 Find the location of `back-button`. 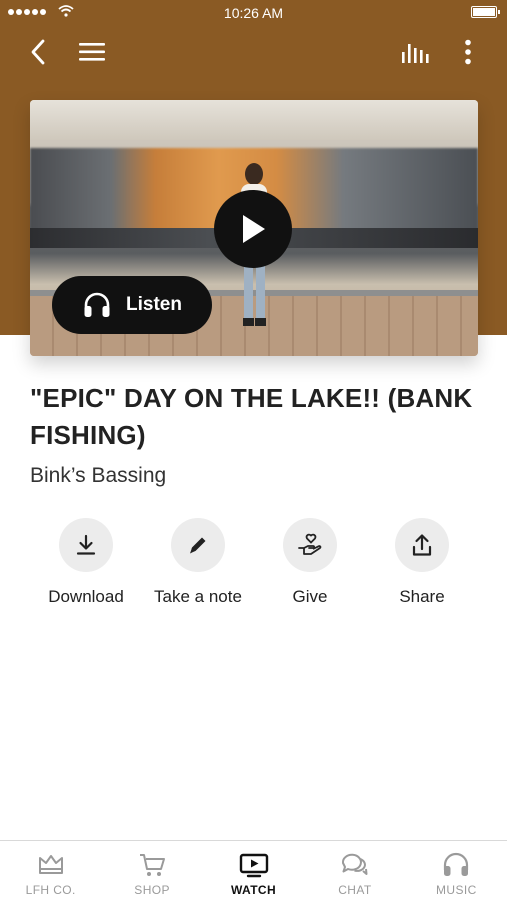

back-button is located at coordinates (38, 52).